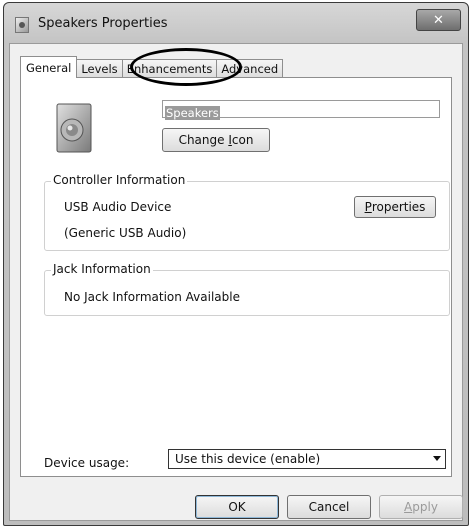 The width and height of the screenshot is (476, 532). I want to click on cancel-button: Cancel, so click(329, 507).